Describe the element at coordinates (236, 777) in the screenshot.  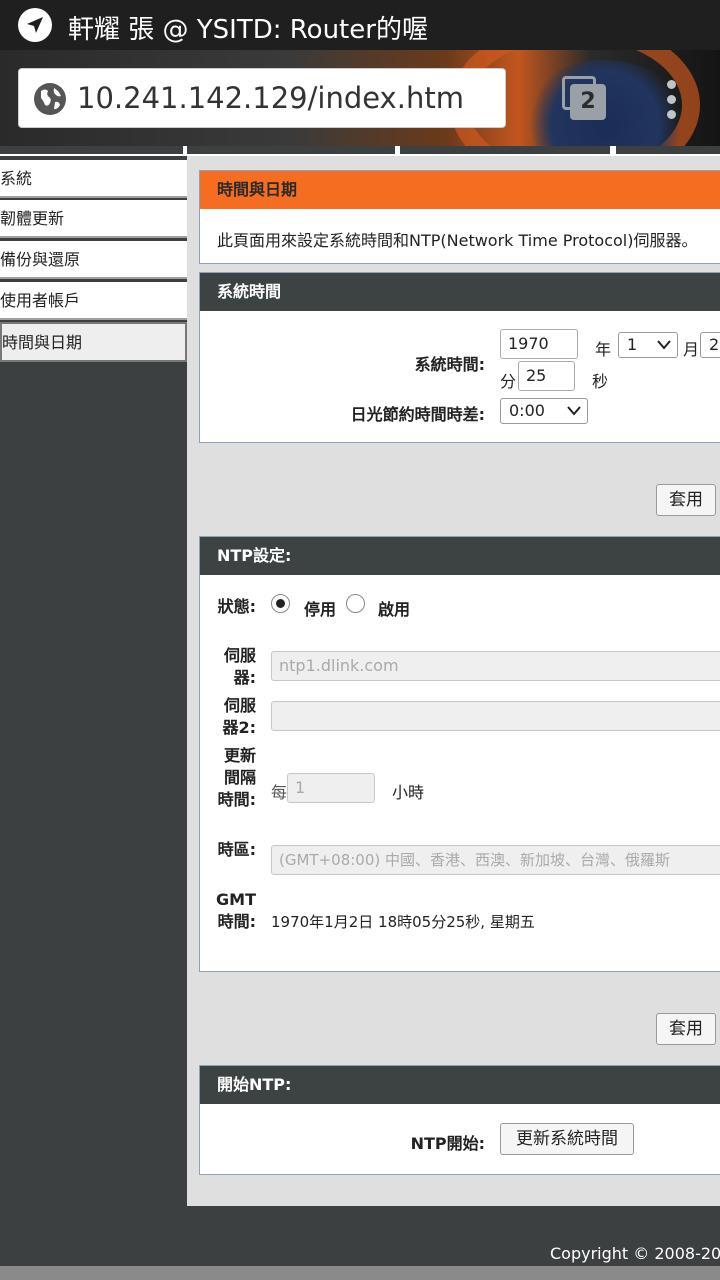
I see `interval-label: 更新間隔時間:` at that location.